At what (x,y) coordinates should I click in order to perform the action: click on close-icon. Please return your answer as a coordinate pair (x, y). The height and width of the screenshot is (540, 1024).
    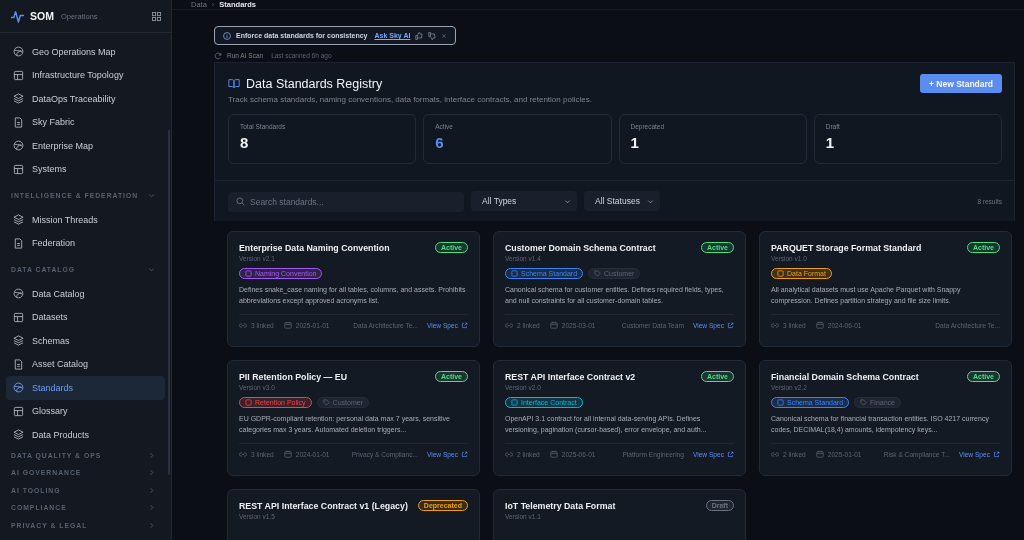
    Looking at the image, I should click on (444, 35).